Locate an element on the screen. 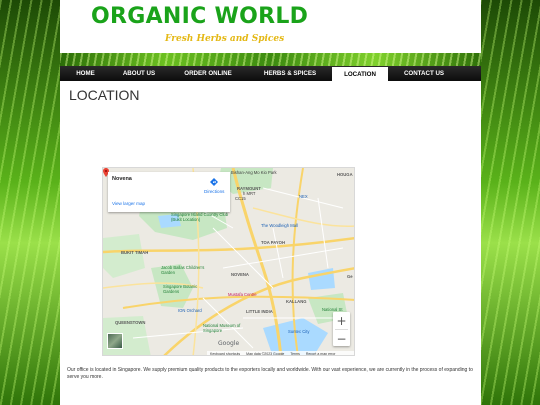 This screenshot has width=540, height=405. map-place-name: Novena is located at coordinates (122, 179).